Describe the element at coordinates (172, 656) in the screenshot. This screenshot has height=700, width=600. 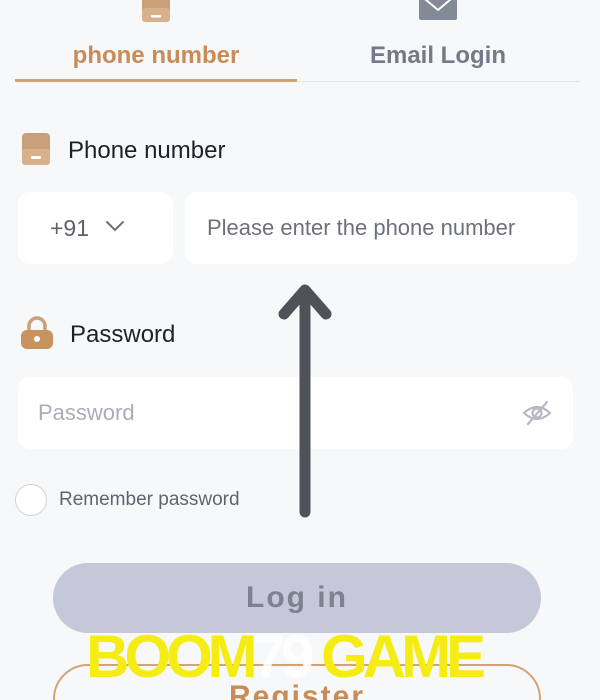
I see `watermark-boom: BOOM` at that location.